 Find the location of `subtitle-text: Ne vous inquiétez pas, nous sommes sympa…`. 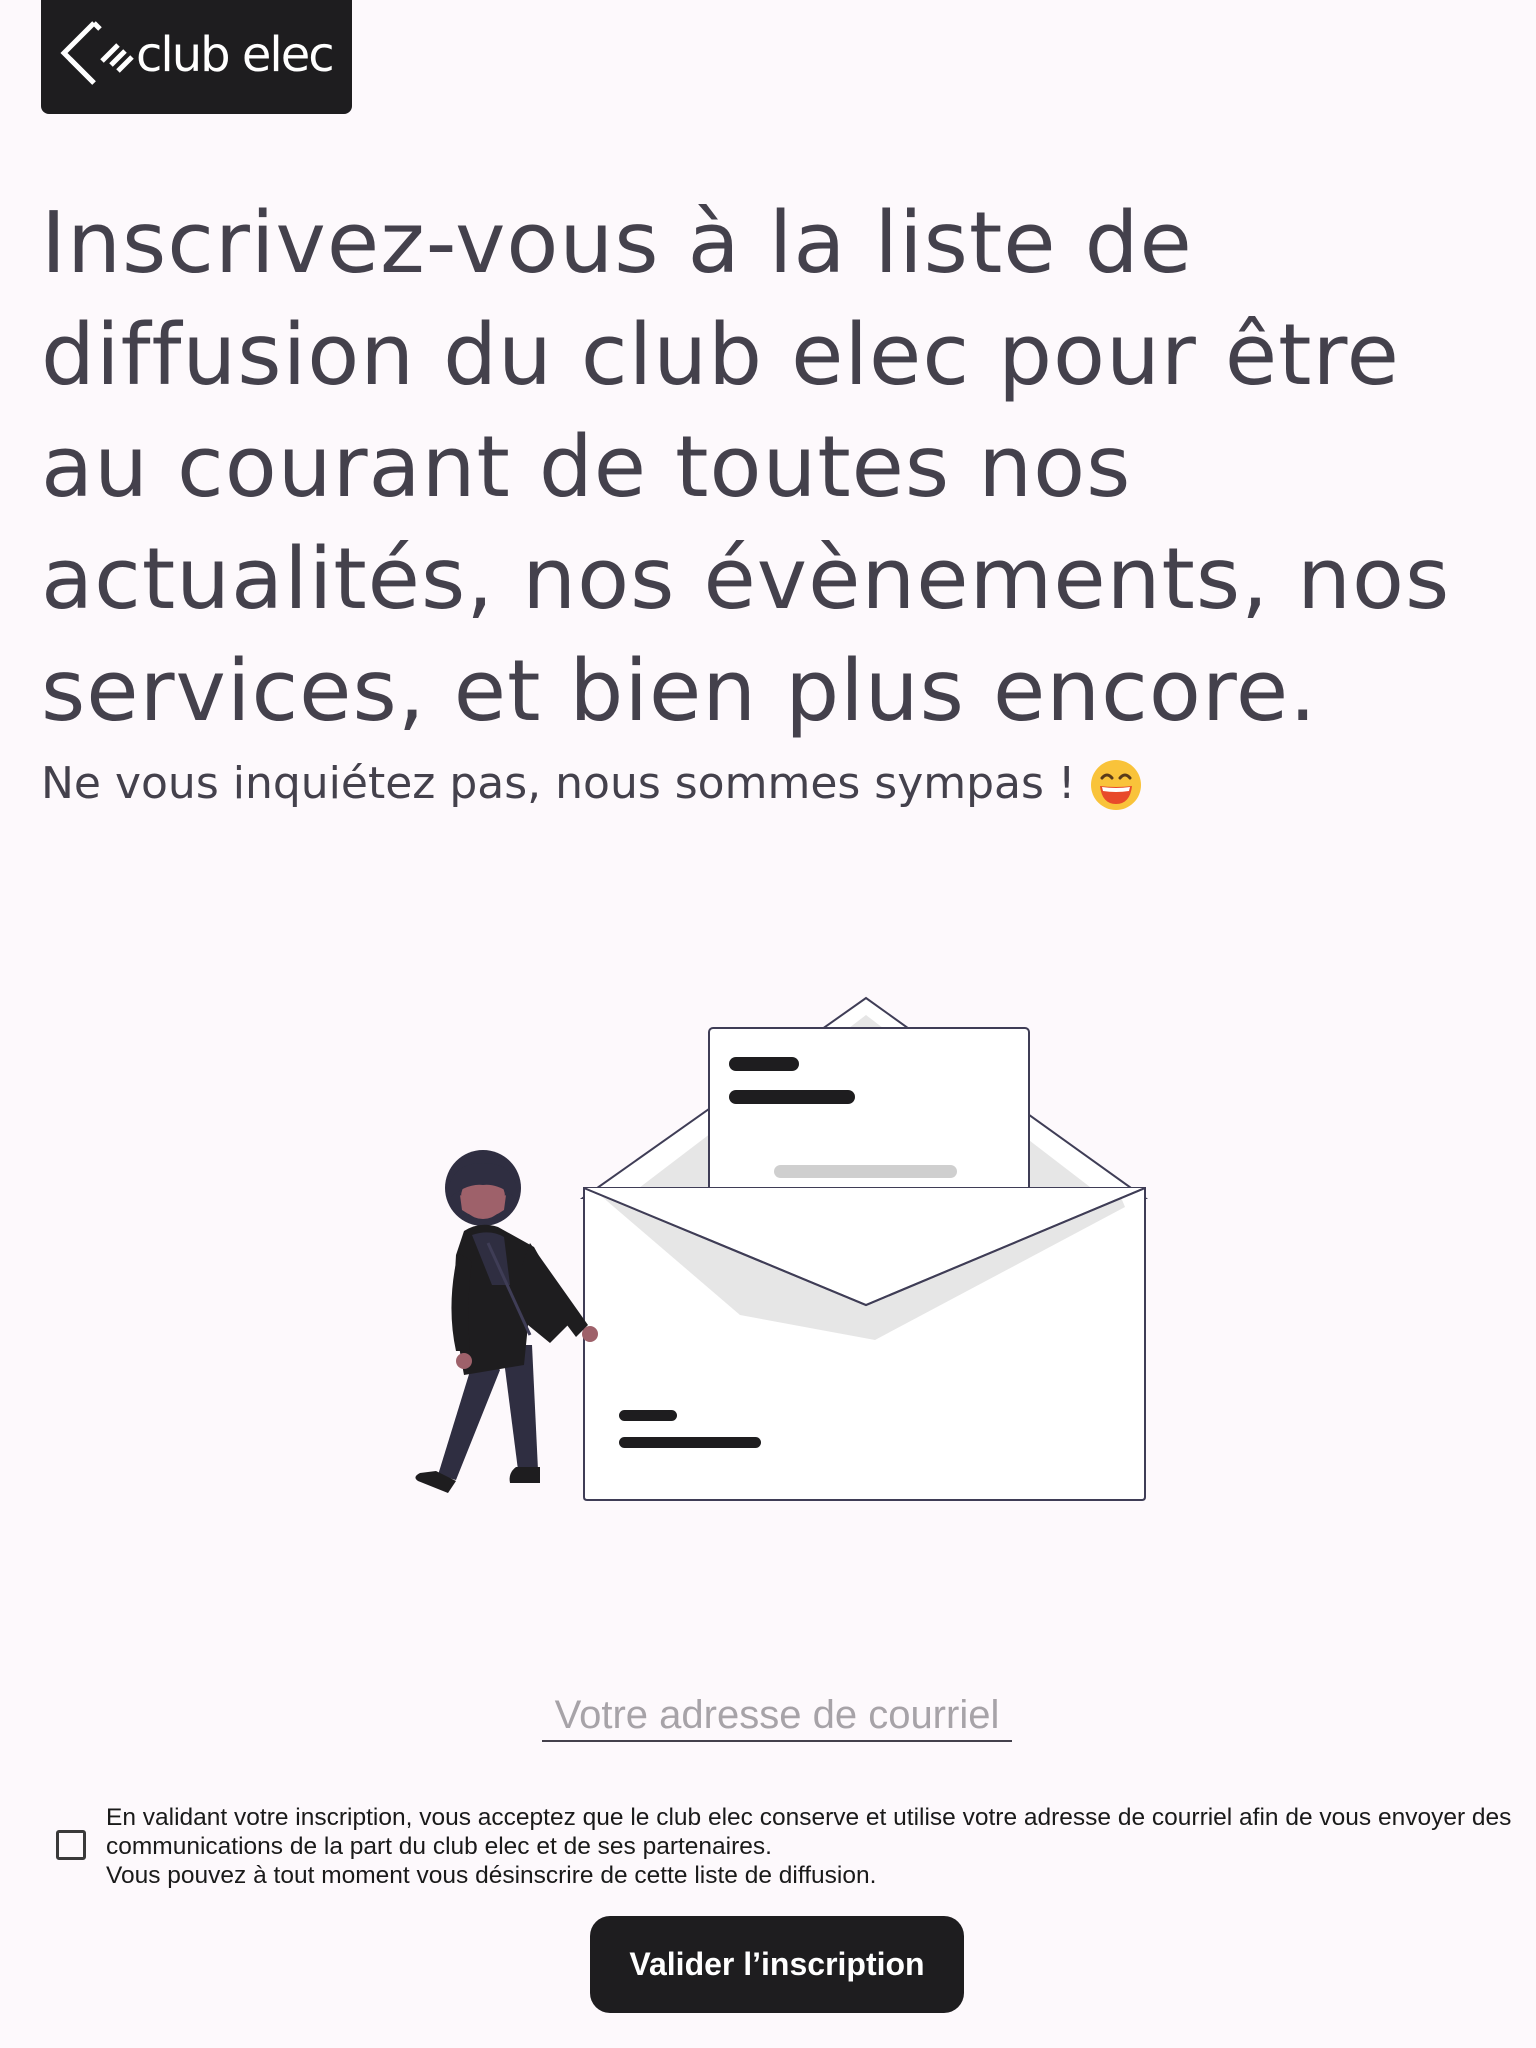

subtitle-text: Ne vous inquiétez pas, nous sommes sympa… is located at coordinates (558, 783).